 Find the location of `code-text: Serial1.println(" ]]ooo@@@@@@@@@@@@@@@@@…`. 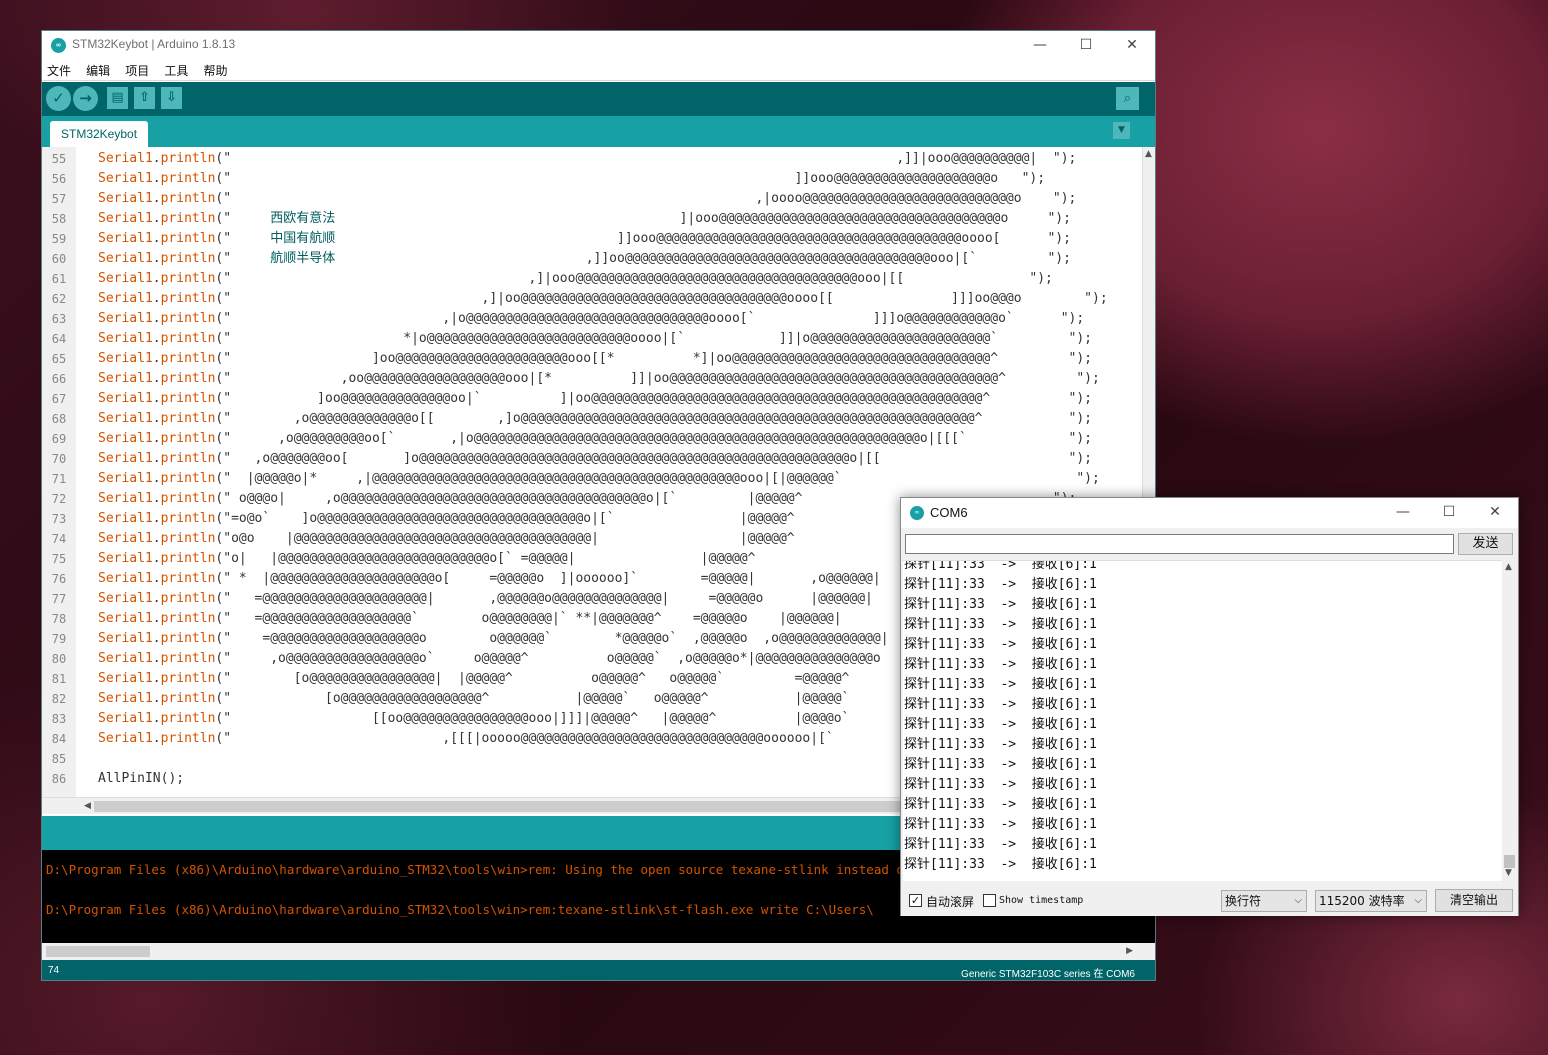

code-text: Serial1.println(" ]]ooo@@@@@@@@@@@@@@@@@… is located at coordinates (572, 178).